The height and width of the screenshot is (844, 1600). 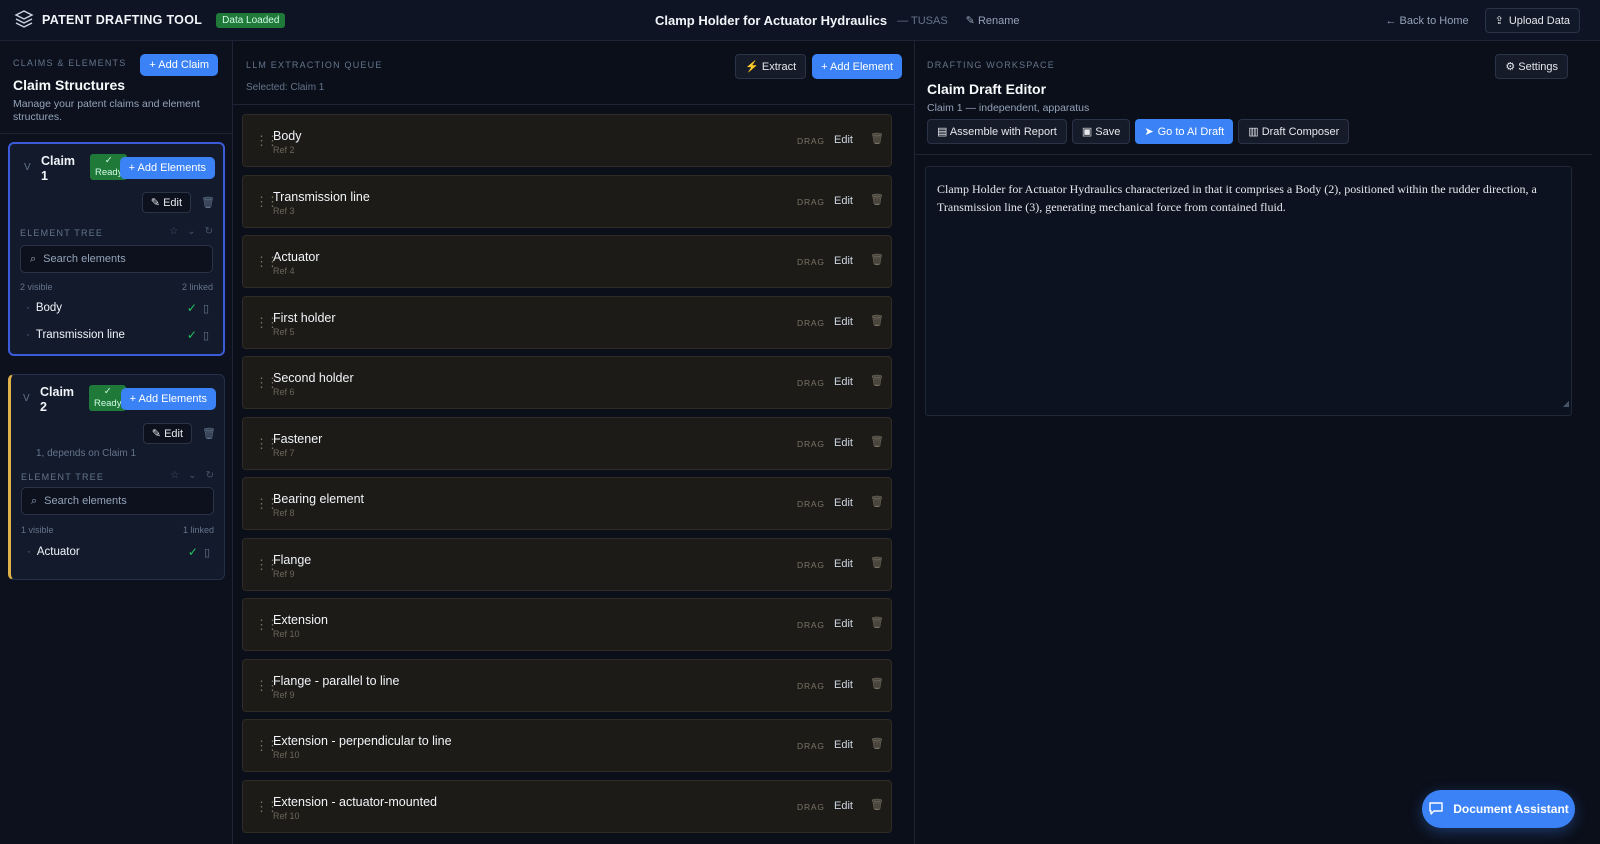 I want to click on go-to-ai-draft-button: ➤ Go to AI Draft, so click(x=1184, y=131).